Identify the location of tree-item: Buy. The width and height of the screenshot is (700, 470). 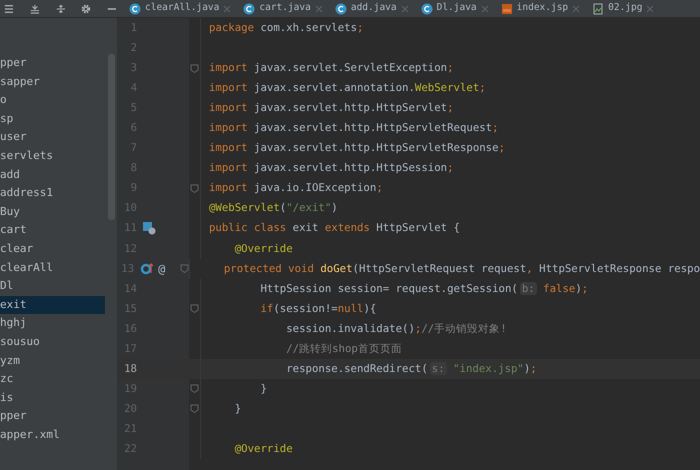
(52, 212).